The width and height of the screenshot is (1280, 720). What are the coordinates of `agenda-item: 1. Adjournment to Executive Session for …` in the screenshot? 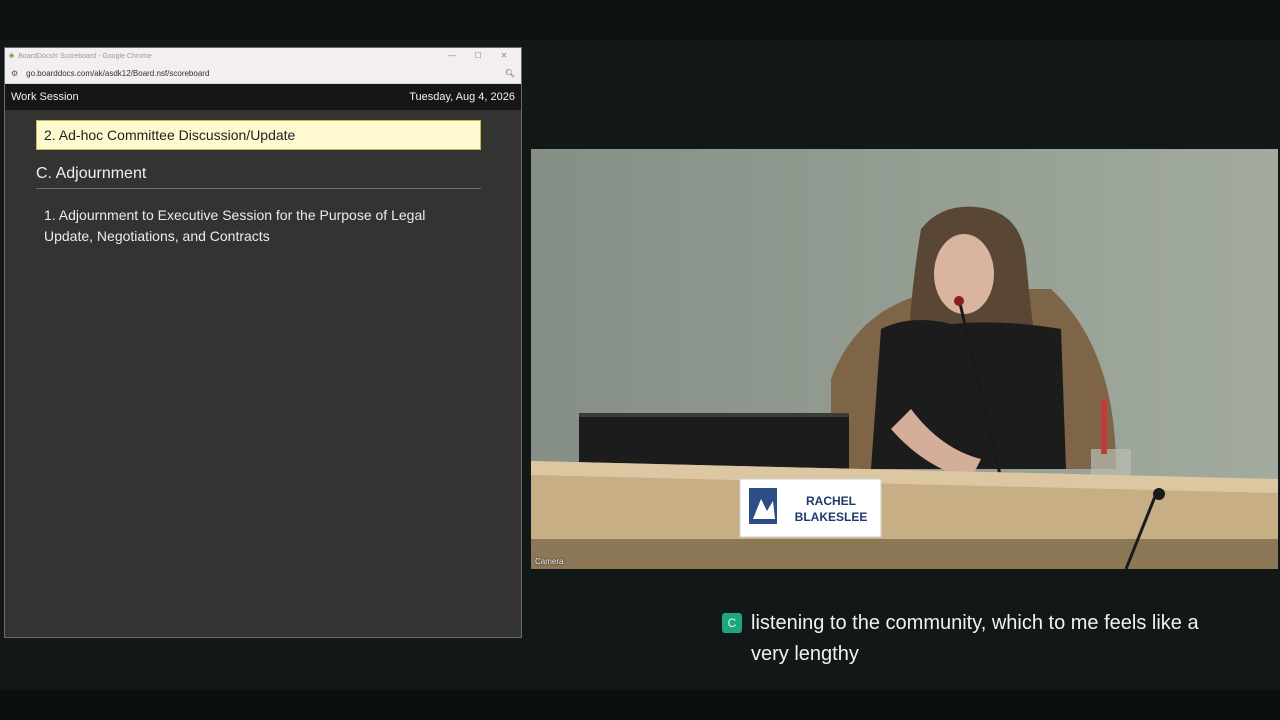 It's located at (235, 225).